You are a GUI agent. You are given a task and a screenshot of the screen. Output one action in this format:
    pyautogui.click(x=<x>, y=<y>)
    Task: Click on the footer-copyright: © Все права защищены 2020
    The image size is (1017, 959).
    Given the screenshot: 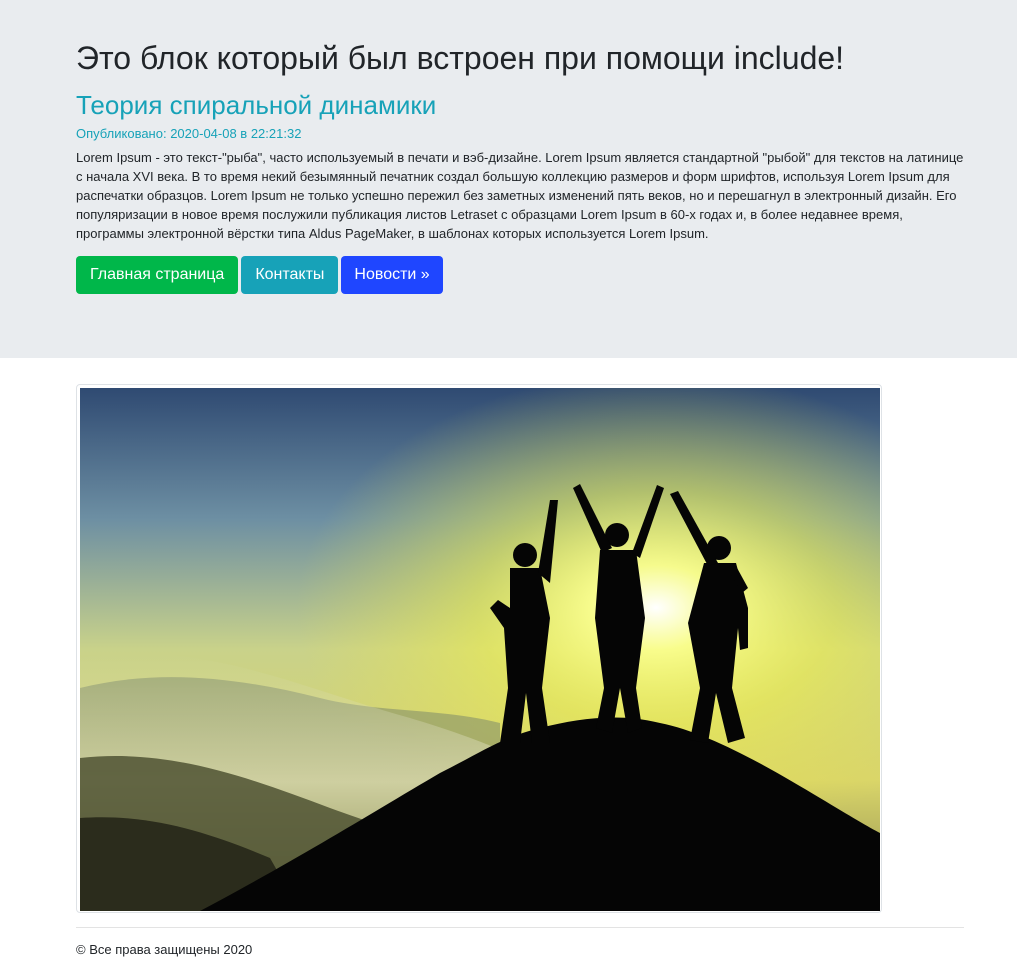 What is the action you would take?
    pyautogui.click(x=164, y=949)
    